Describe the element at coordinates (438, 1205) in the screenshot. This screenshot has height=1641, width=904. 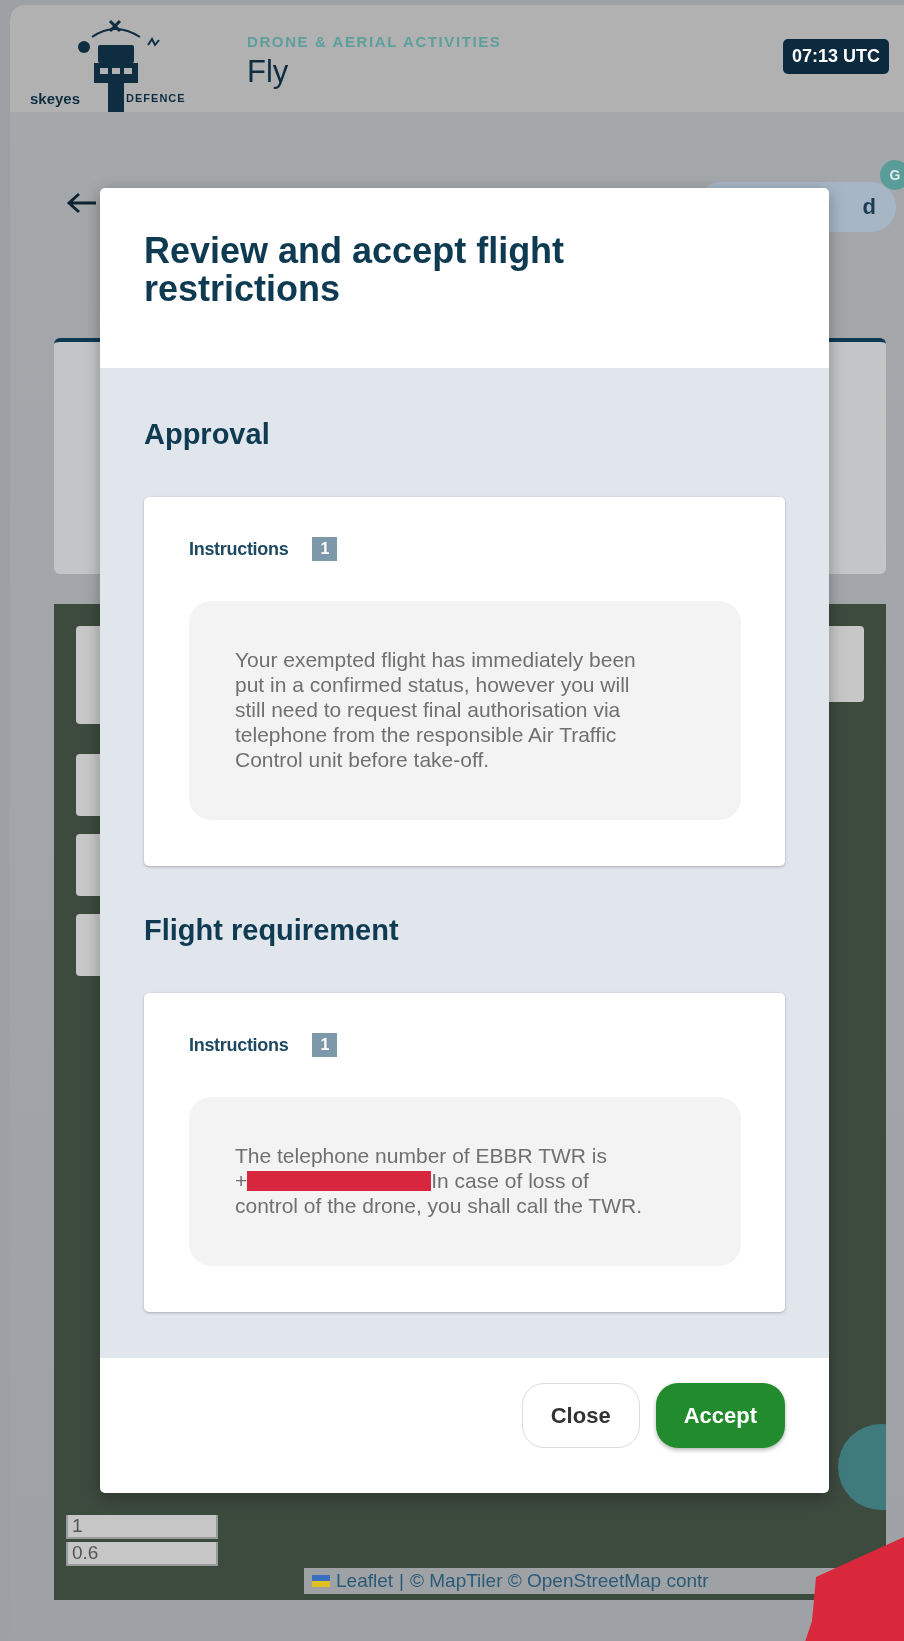
I see `instruction-text: control of the drone, you shall call the TWR.` at that location.